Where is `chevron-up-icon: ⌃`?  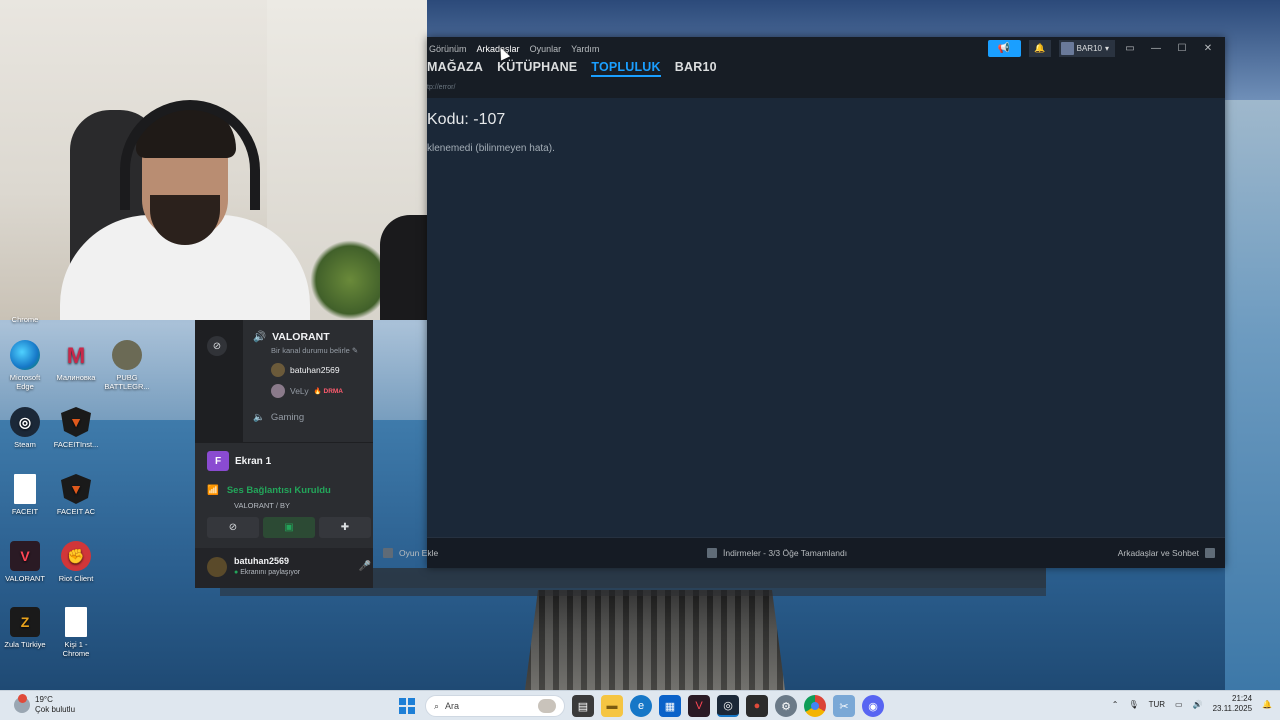 chevron-up-icon: ⌃ is located at coordinates (1115, 704).